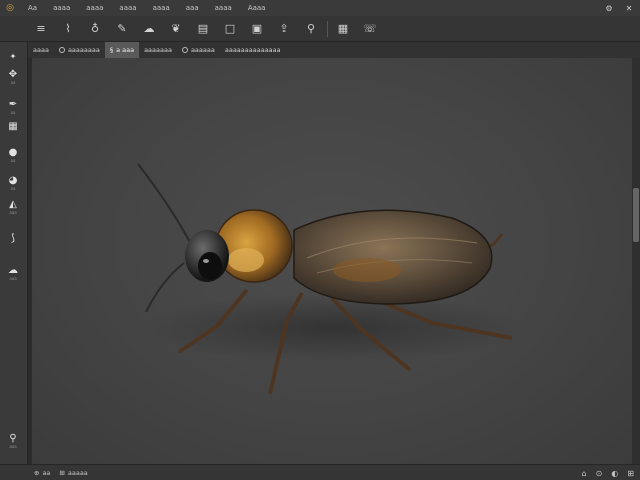 This screenshot has width=640, height=480. I want to click on brush-tool-icon: ✒ aa, so click(13, 107).